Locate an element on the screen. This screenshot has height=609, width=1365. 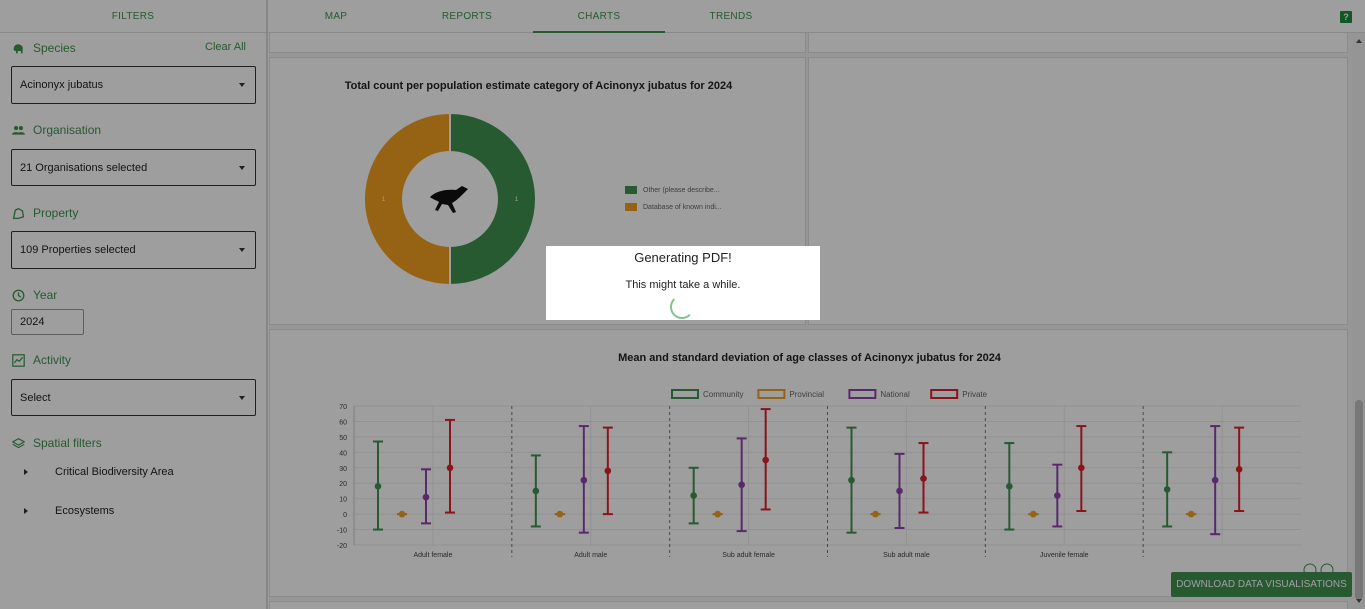
modal-message: This might take a while. is located at coordinates (683, 285).